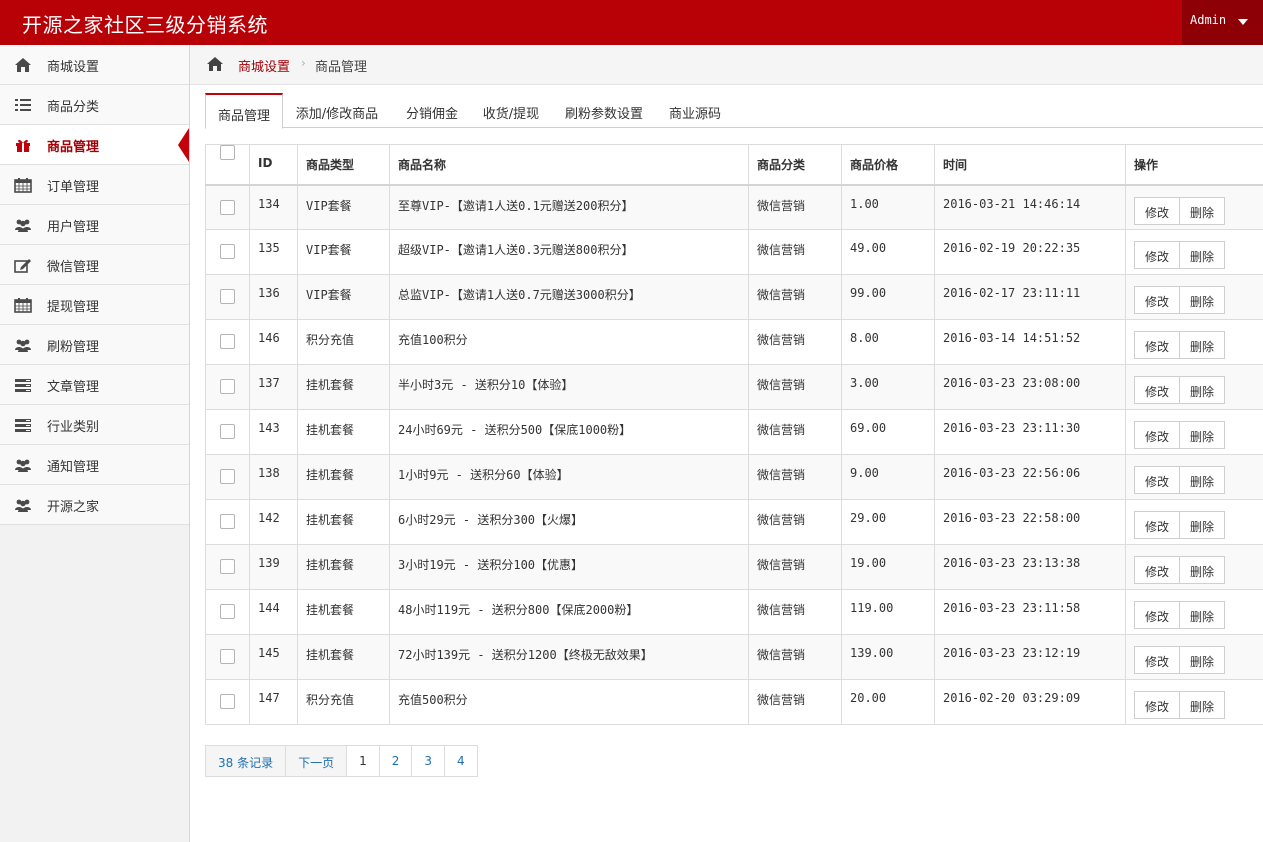  Describe the element at coordinates (1222, 22) in the screenshot. I see `user-menu: Admin` at that location.